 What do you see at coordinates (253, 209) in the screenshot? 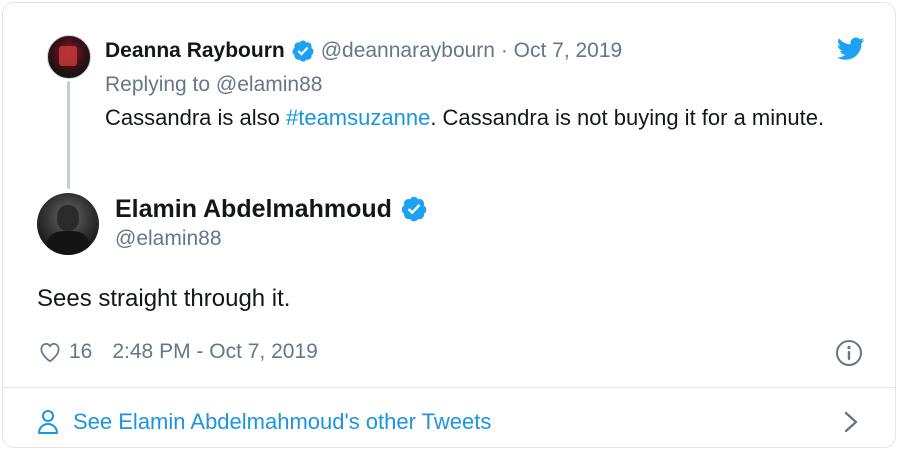
I see `author-name: Elamin Abdelmahmoud` at bounding box center [253, 209].